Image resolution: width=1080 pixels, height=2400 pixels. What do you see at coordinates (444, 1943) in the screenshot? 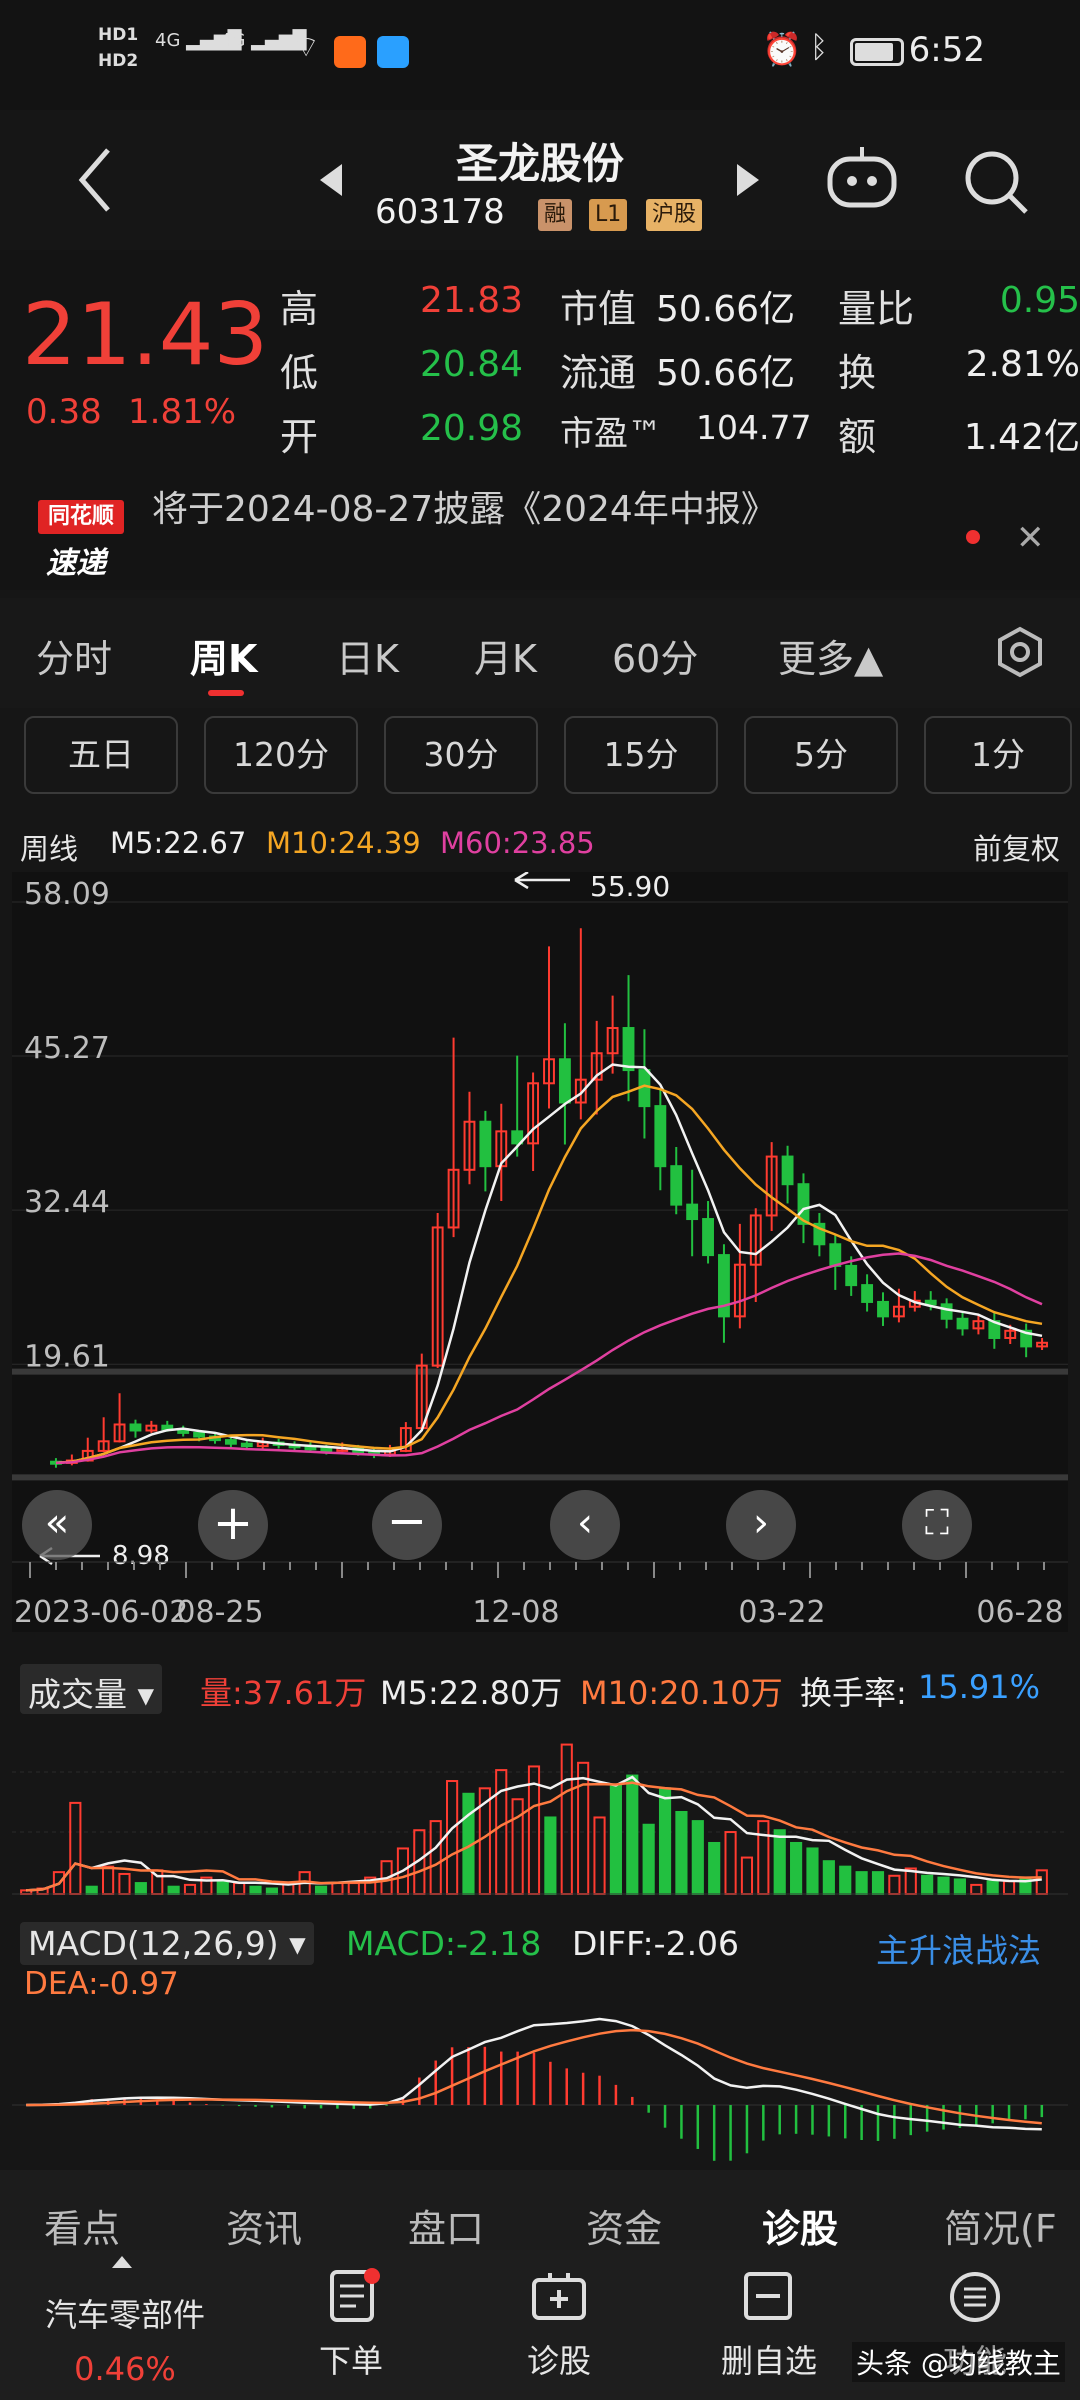
I see `macd-value: MACD:-2.18` at bounding box center [444, 1943].